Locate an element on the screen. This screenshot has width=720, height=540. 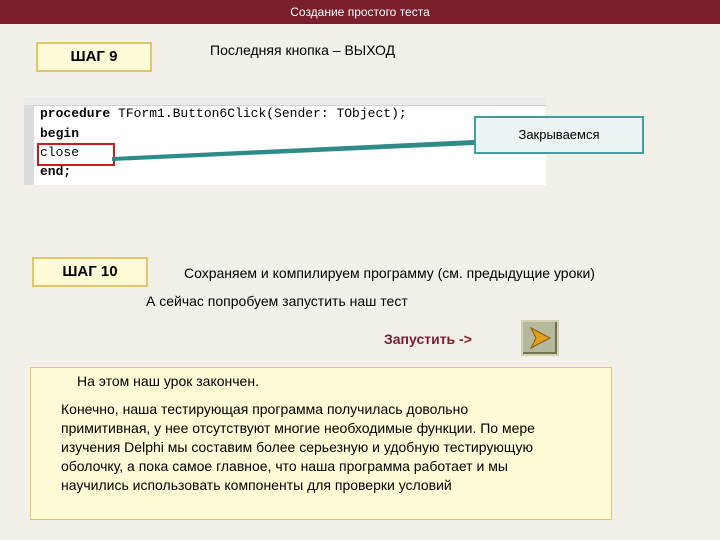
step-10-subtext: А сейчас попробуем запустить наш тест is located at coordinates (277, 301).